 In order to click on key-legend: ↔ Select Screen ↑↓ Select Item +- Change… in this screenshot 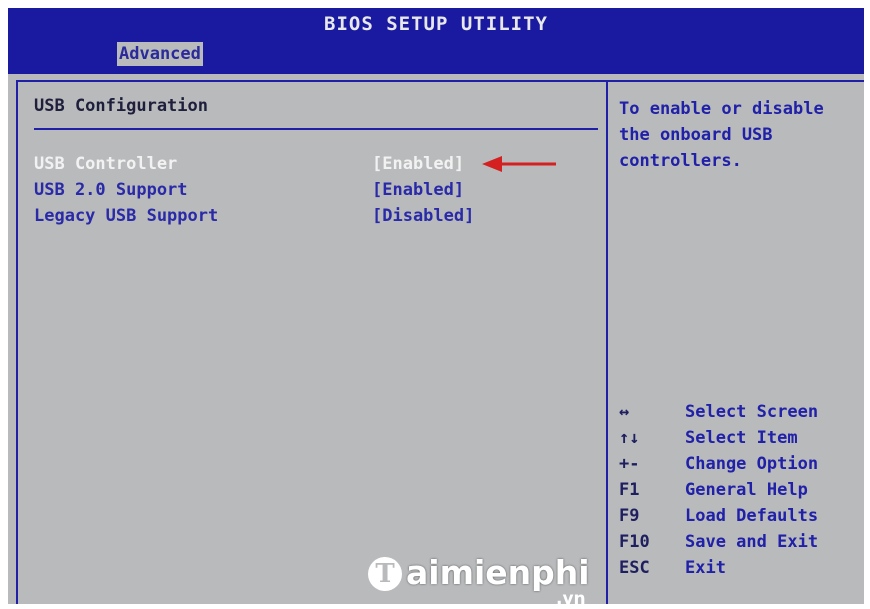, I will do `click(739, 493)`.